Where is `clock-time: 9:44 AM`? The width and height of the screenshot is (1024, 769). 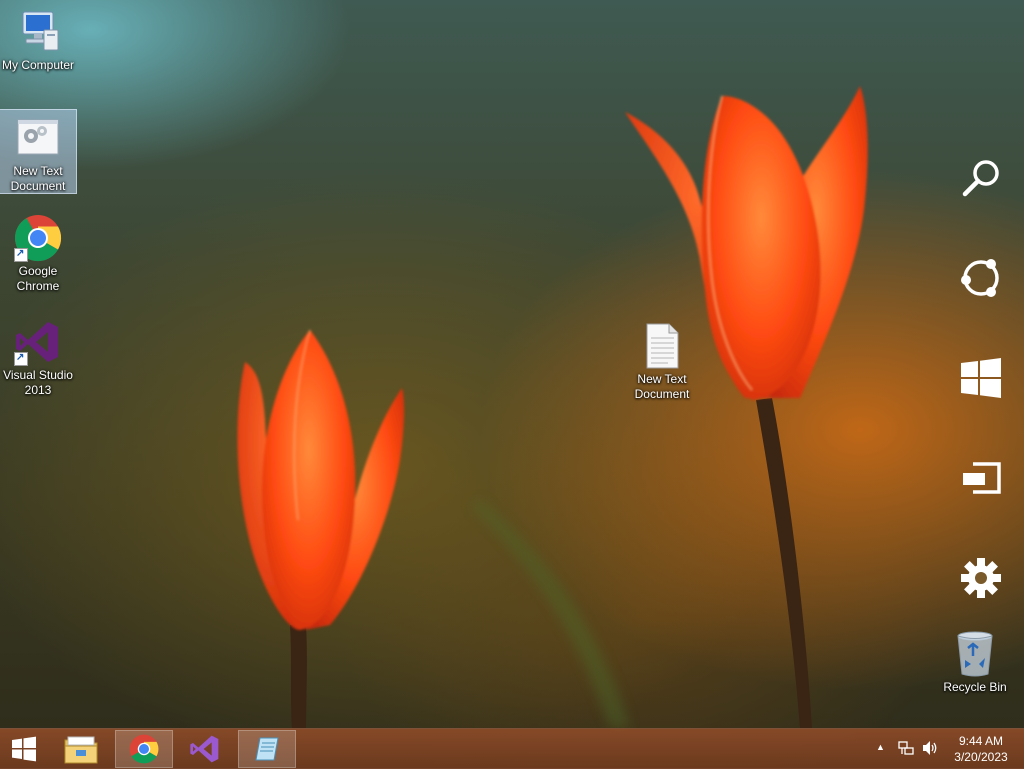 clock-time: 9:44 AM is located at coordinates (981, 741).